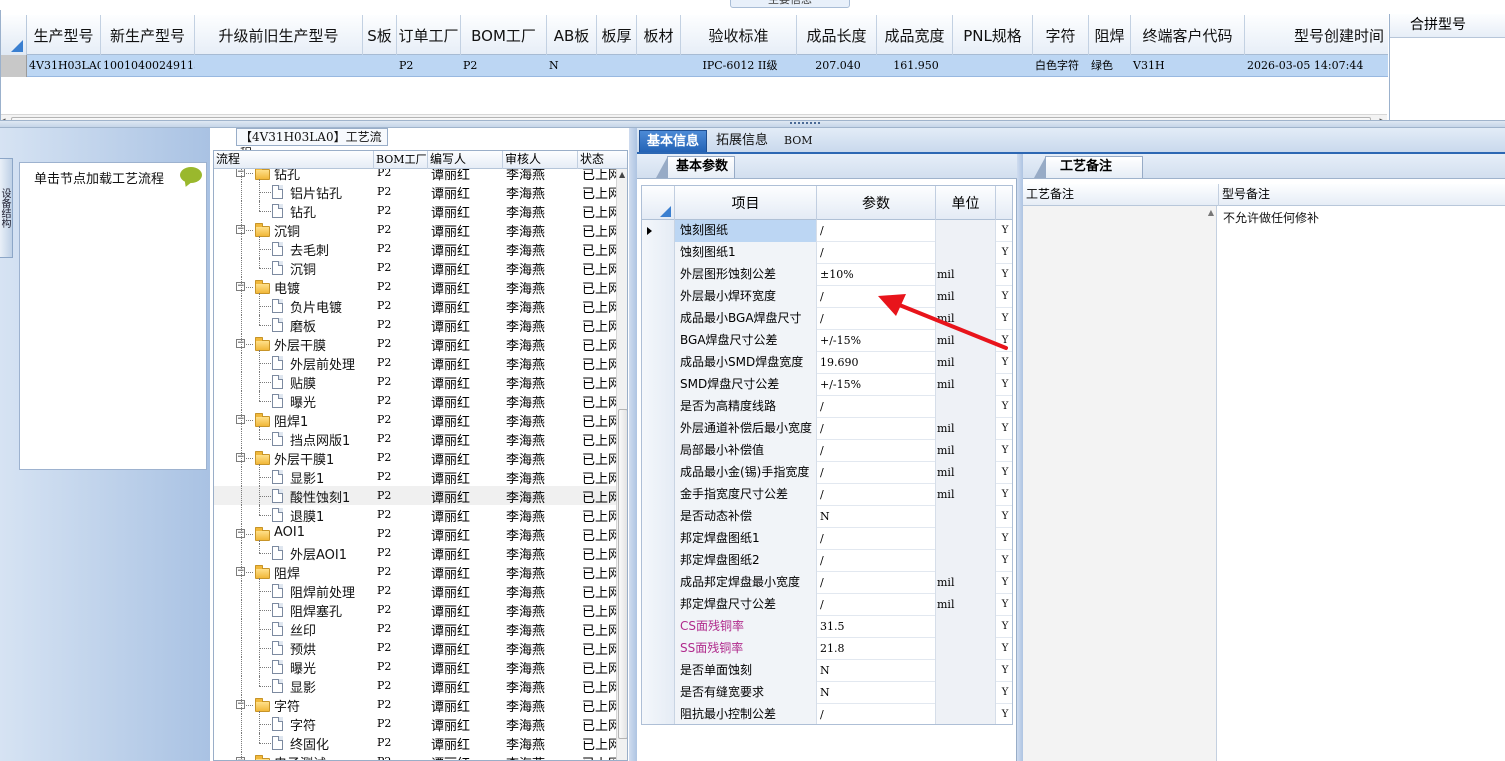 The width and height of the screenshot is (1505, 761). What do you see at coordinates (415, 420) in the screenshot?
I see `tree-folder-row: −阻焊1P2谭丽红李海燕已上网` at bounding box center [415, 420].